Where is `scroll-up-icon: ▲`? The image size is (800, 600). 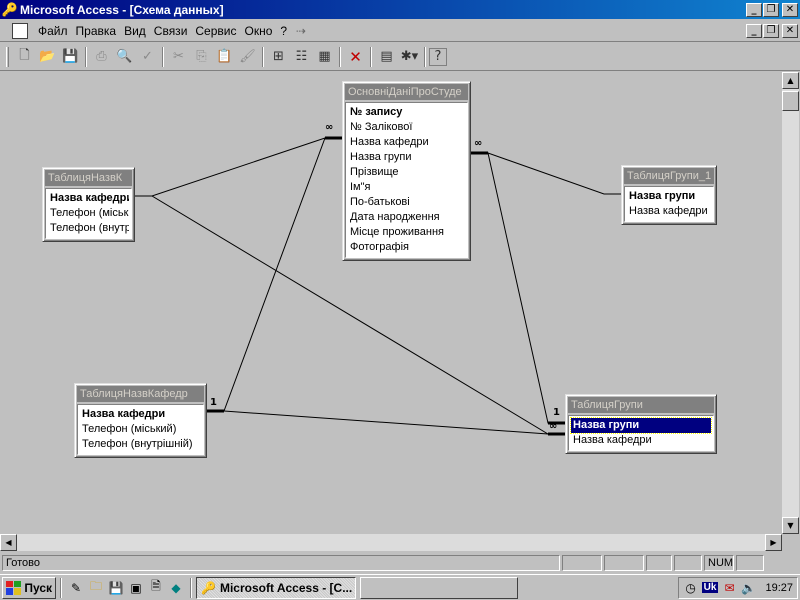
scroll-up-icon: ▲ is located at coordinates (790, 80).